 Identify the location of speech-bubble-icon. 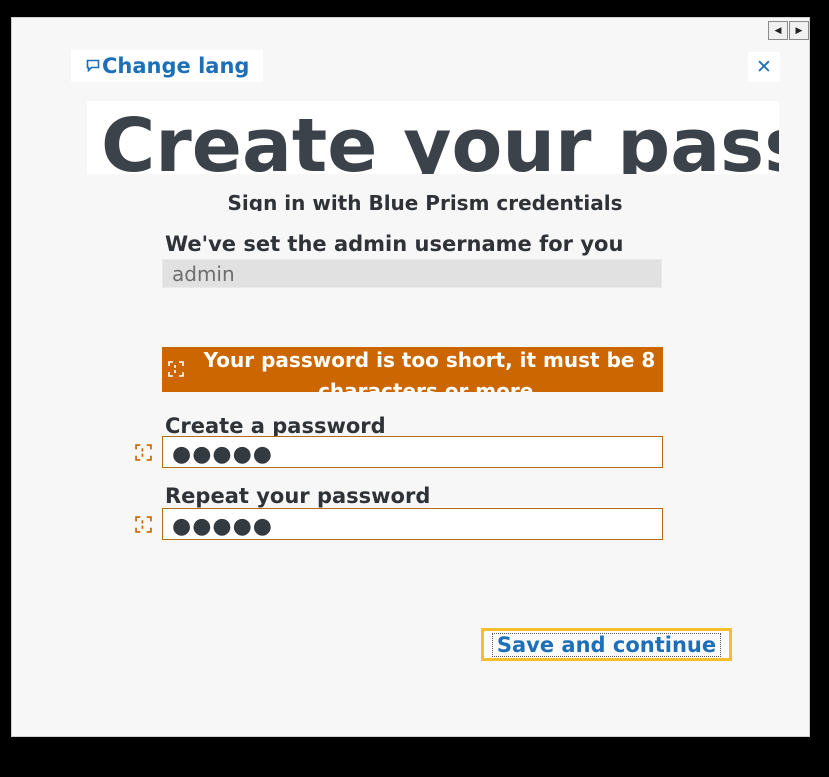
(93, 66).